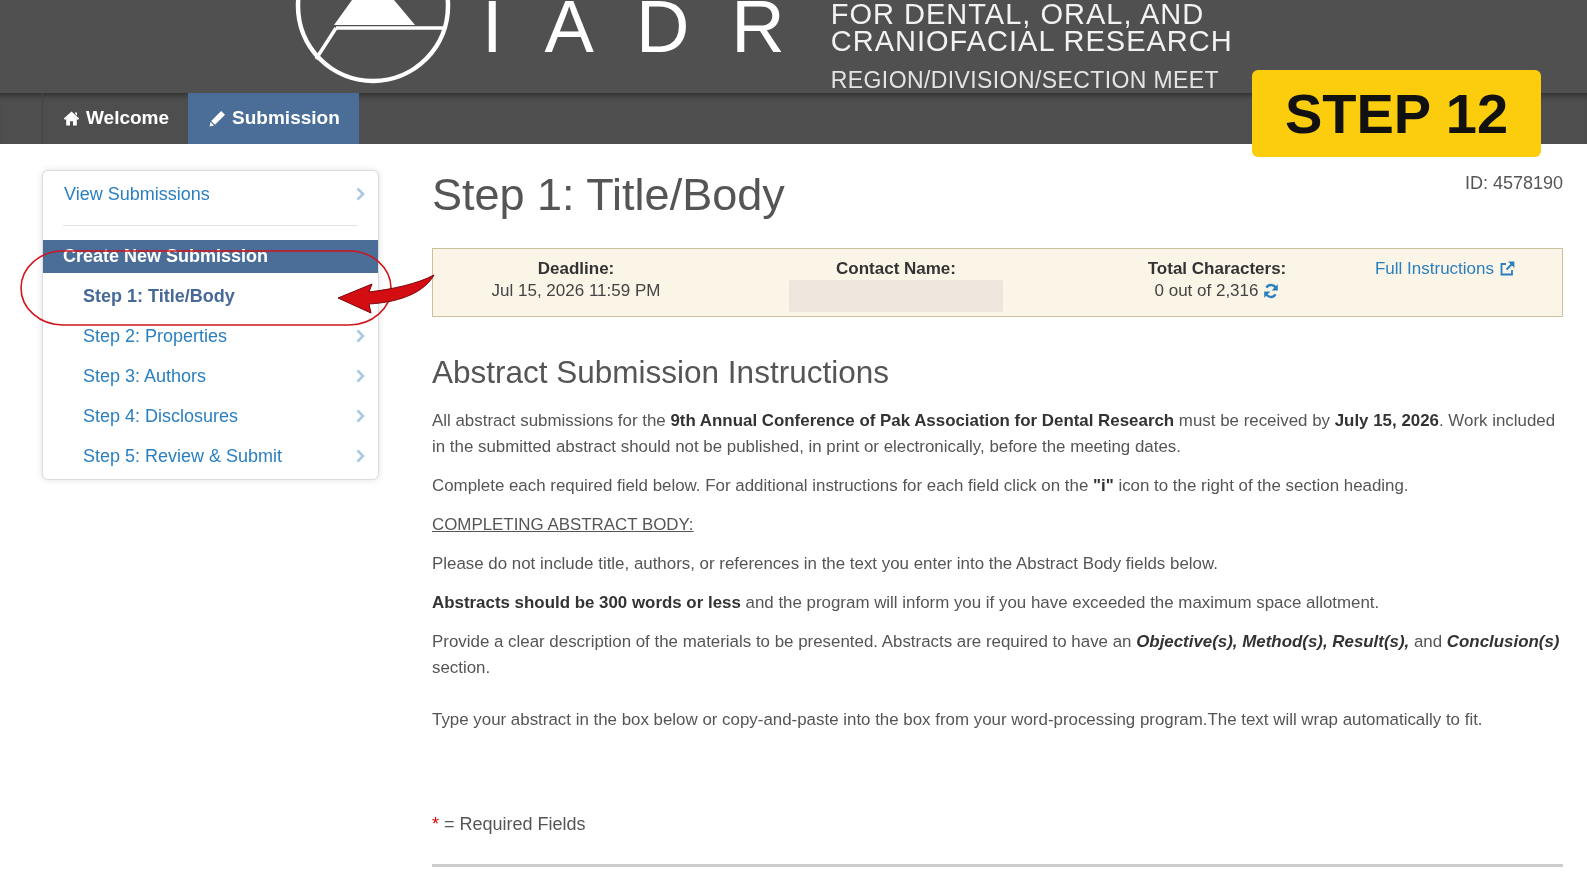 This screenshot has height=890, width=1587. I want to click on home-icon, so click(71, 118).